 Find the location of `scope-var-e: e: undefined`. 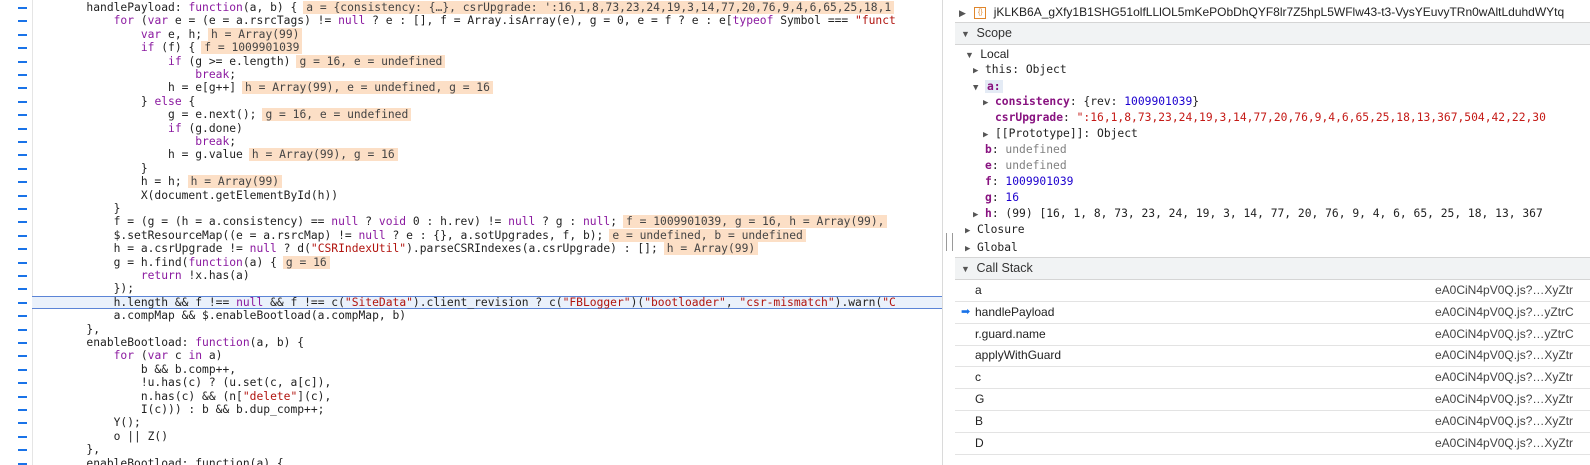

scope-var-e: e: undefined is located at coordinates (1272, 166).